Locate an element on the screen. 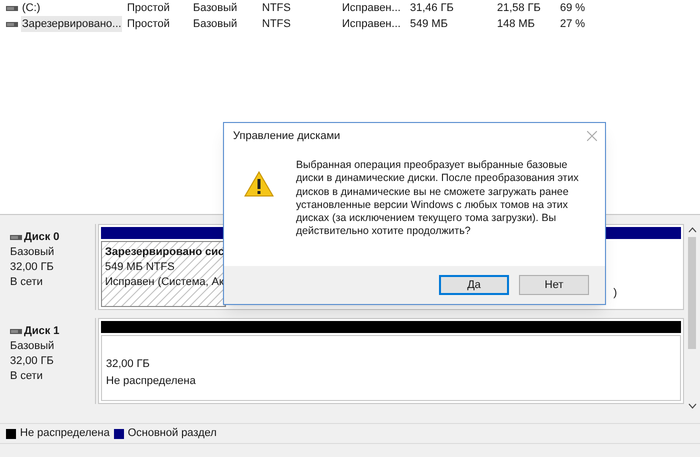 The height and width of the screenshot is (457, 700). disk-name: Диск 0 is located at coordinates (42, 237).